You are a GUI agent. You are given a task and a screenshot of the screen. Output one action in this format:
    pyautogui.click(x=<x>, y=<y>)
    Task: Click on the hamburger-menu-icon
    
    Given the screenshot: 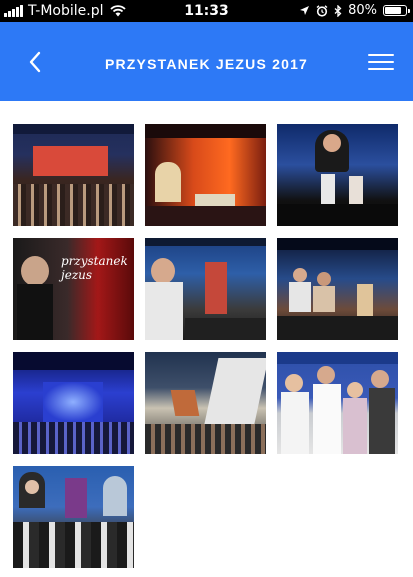 What is the action you would take?
    pyautogui.click(x=381, y=62)
    